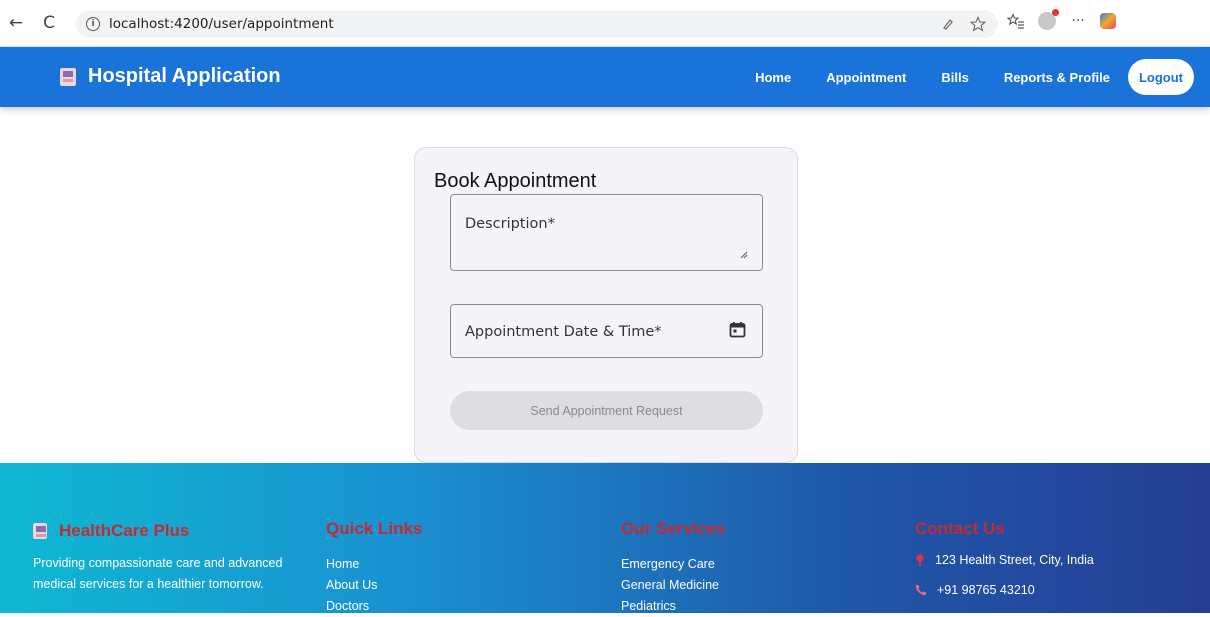 Image resolution: width=1210 pixels, height=617 pixels. What do you see at coordinates (537, 24) in the screenshot?
I see `address-bar: i localhost:4200/user/appointment` at bounding box center [537, 24].